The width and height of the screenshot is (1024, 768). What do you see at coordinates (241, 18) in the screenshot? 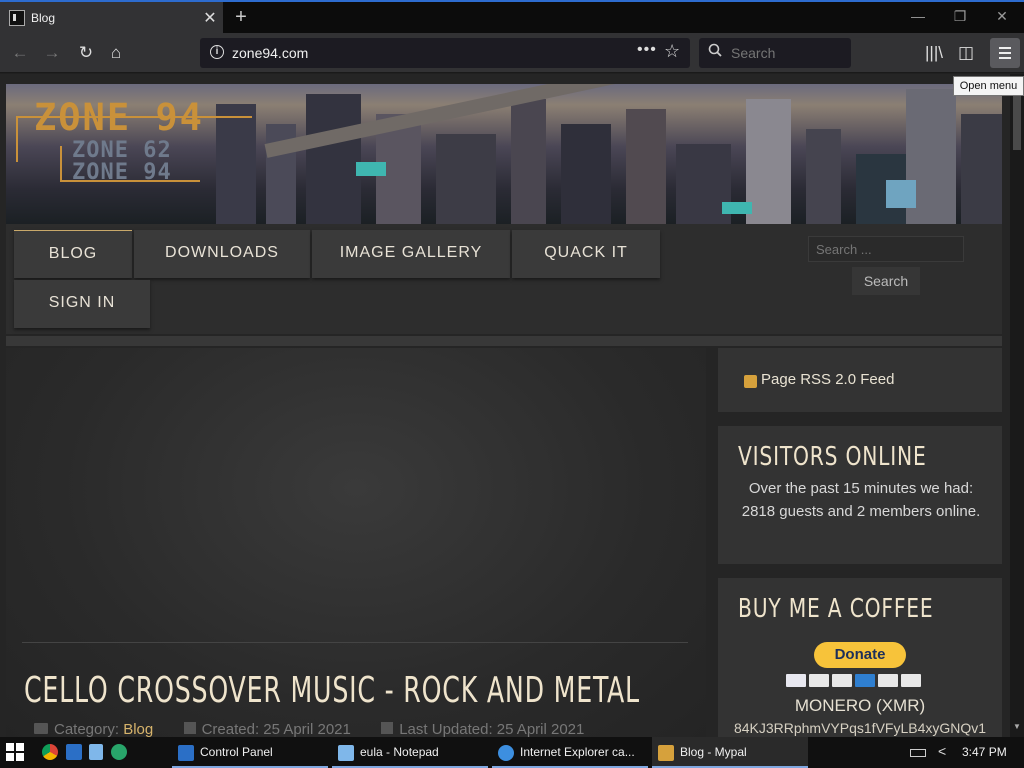
I see `new-tab-button: +` at bounding box center [241, 18].